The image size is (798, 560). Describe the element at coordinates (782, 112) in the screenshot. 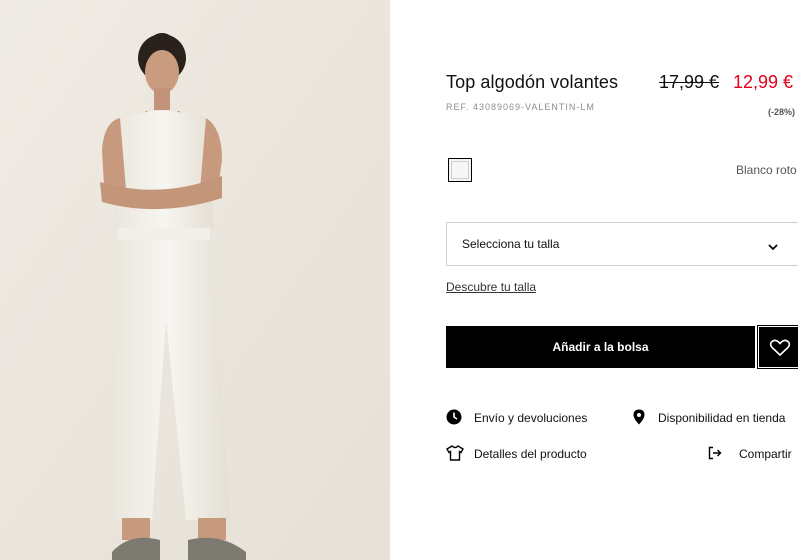

I see `discount-badge: (-28%)` at that location.